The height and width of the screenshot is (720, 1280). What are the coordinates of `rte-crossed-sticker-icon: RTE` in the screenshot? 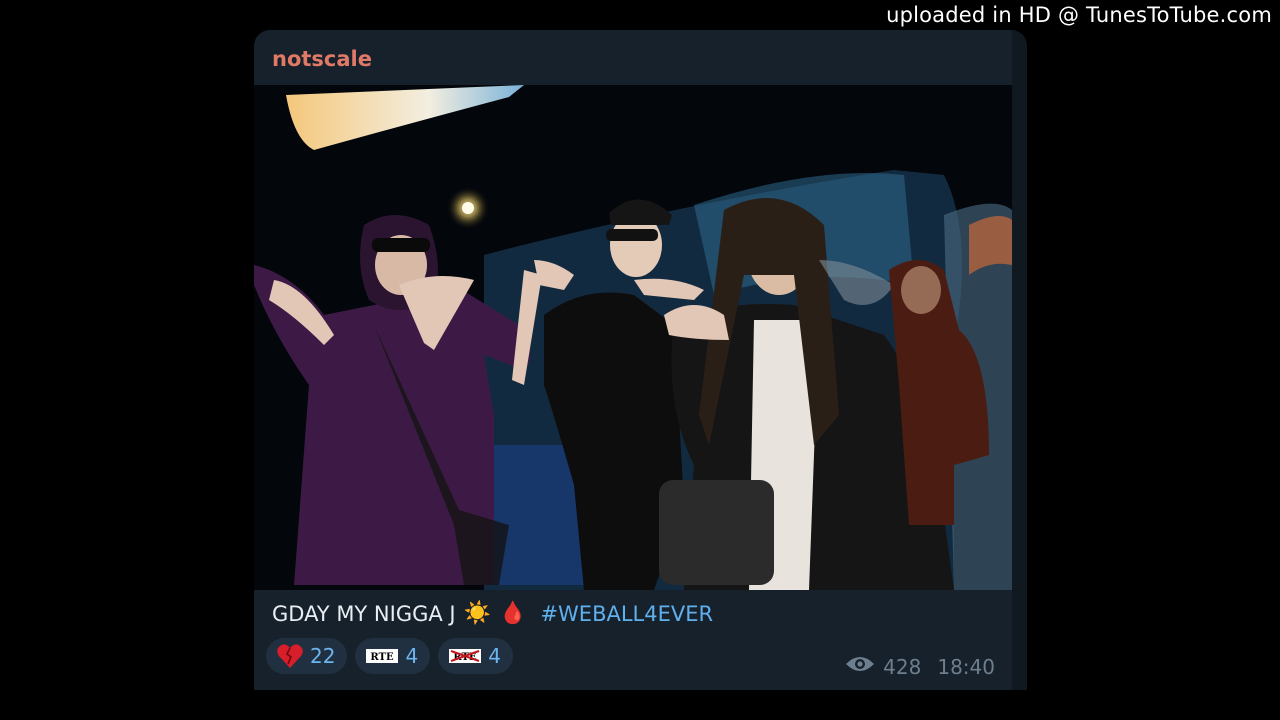 It's located at (465, 656).